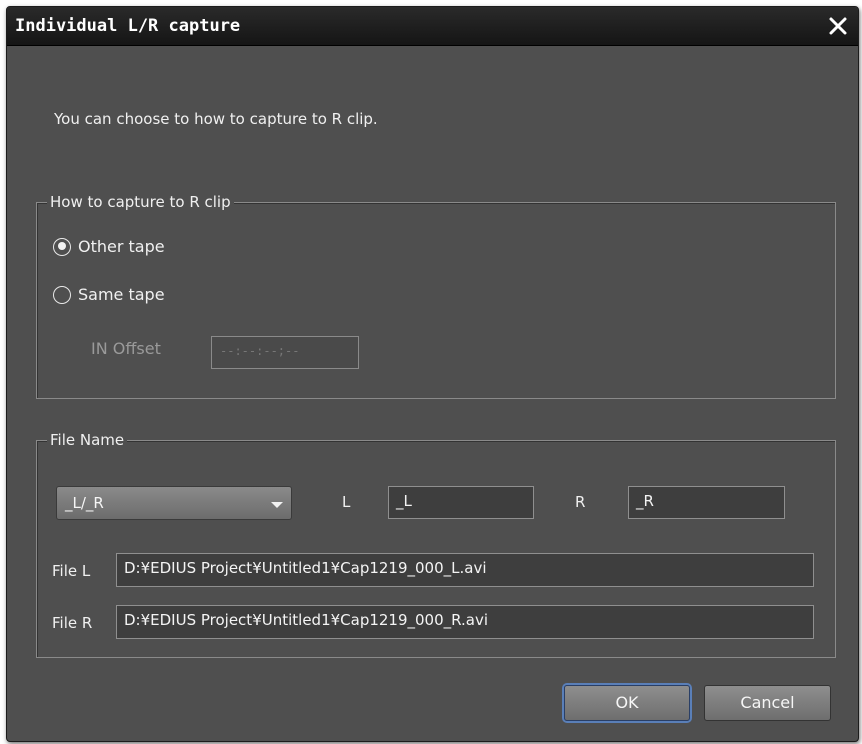 Image resolution: width=862 pixels, height=744 pixels. I want to click on r-suffix-label: R, so click(580, 502).